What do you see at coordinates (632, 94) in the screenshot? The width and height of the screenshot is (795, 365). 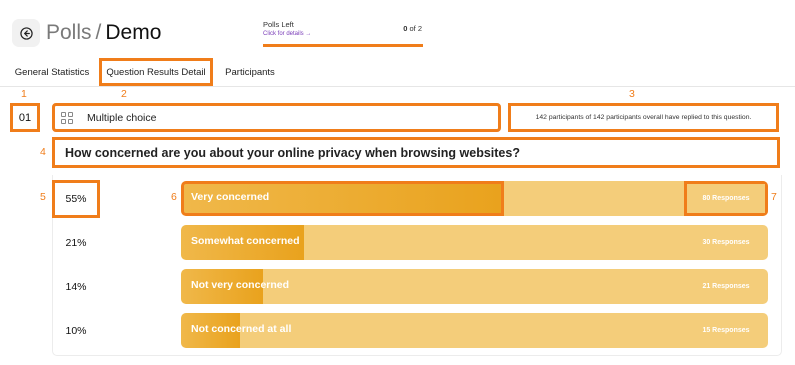 I see `annotation-3: 3` at bounding box center [632, 94].